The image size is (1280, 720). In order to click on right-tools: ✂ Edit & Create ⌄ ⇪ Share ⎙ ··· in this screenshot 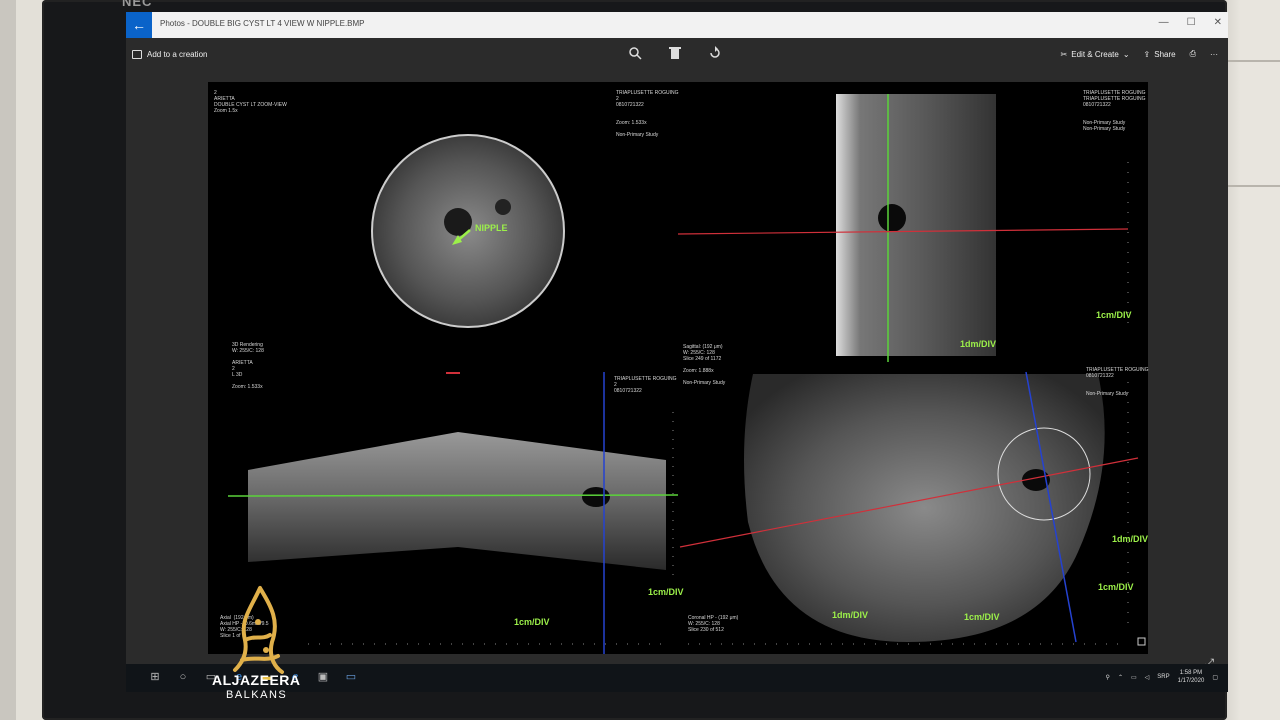, I will do `click(1139, 54)`.